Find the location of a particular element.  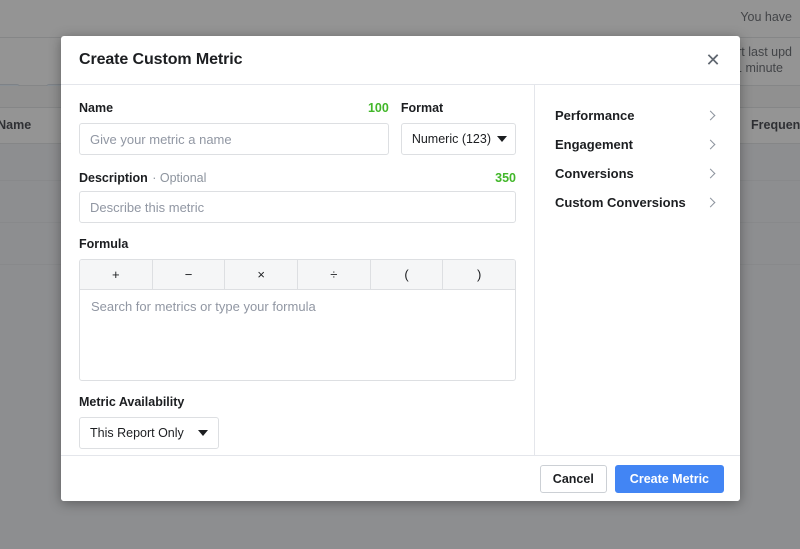

operator-divide-button: ÷ is located at coordinates (334, 274).